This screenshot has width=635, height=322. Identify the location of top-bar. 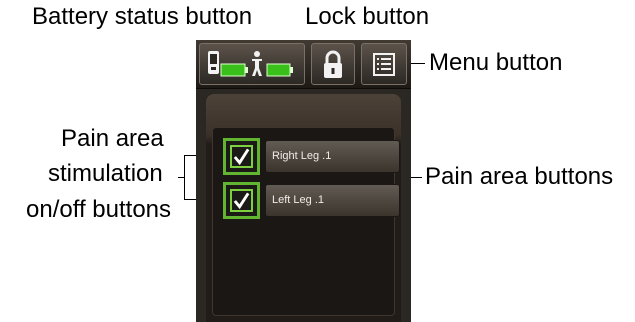
(303, 64).